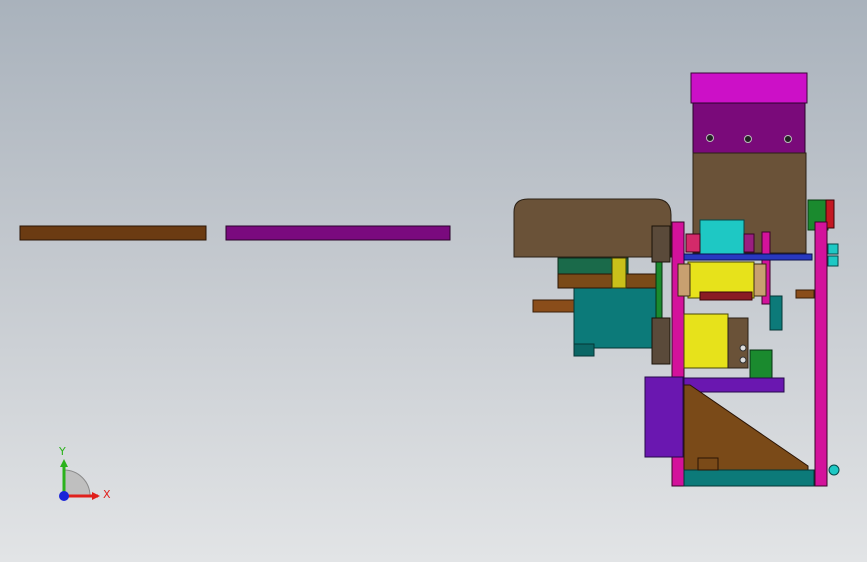 Image resolution: width=867 pixels, height=562 pixels. What do you see at coordinates (706, 341) in the screenshot?
I see `lower-roller-yellow` at bounding box center [706, 341].